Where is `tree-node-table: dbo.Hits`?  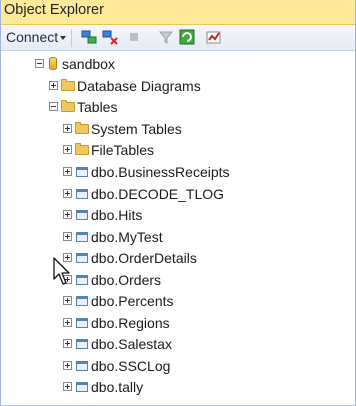 tree-node-table: dbo.Hits is located at coordinates (178, 215).